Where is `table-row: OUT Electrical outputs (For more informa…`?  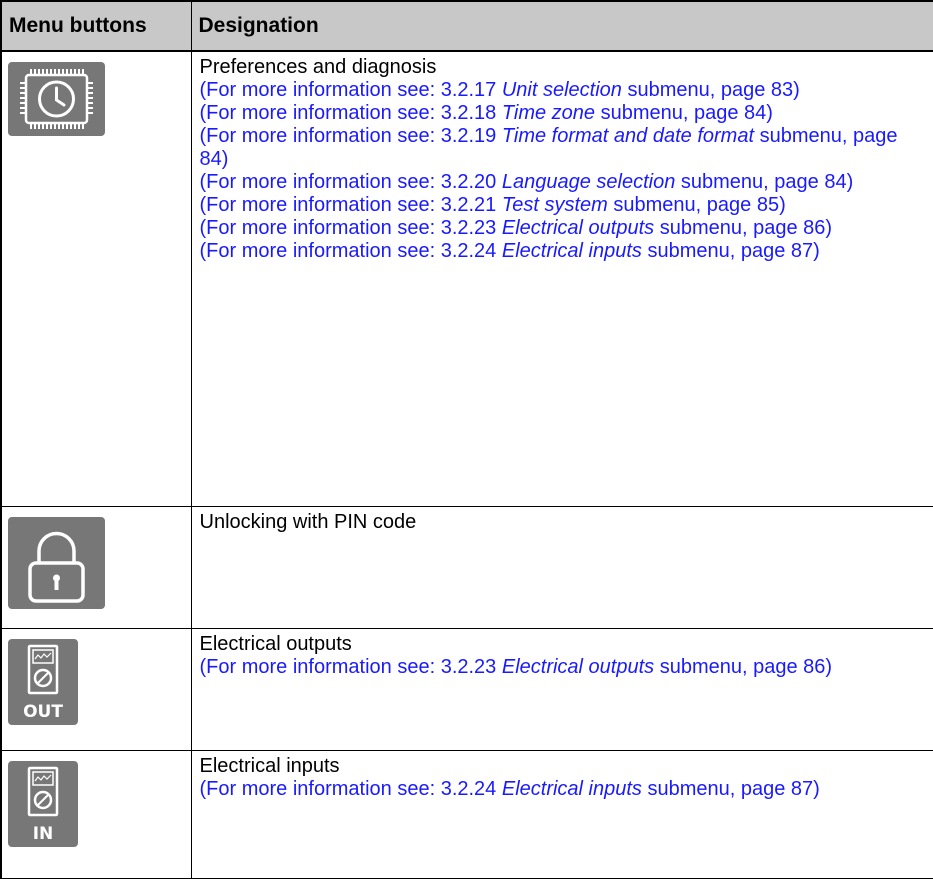
table-row: OUT Electrical outputs (For more informa… is located at coordinates (466, 689).